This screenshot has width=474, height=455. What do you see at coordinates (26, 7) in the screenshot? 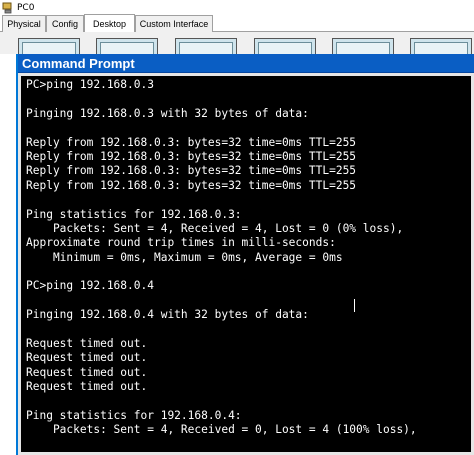
I see `window-title: PC0` at bounding box center [26, 7].